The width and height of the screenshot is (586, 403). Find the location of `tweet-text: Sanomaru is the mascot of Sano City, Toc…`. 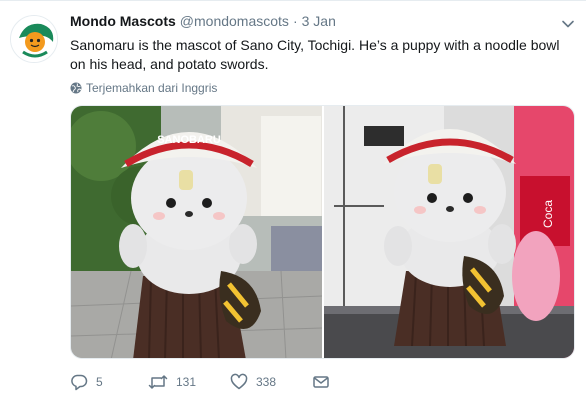

tweet-text: Sanomaru is the mascot of Sano City, Toc… is located at coordinates (315, 54).